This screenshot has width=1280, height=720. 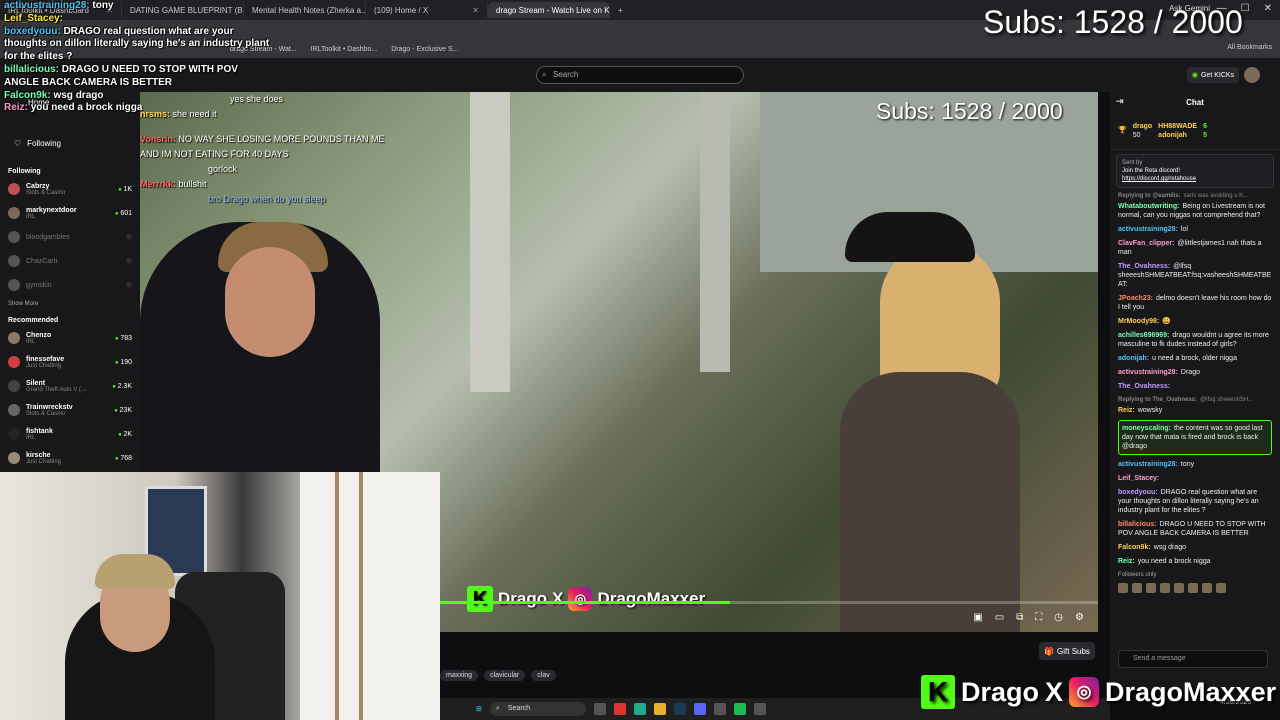 I want to click on tag: clavicular, so click(x=505, y=675).